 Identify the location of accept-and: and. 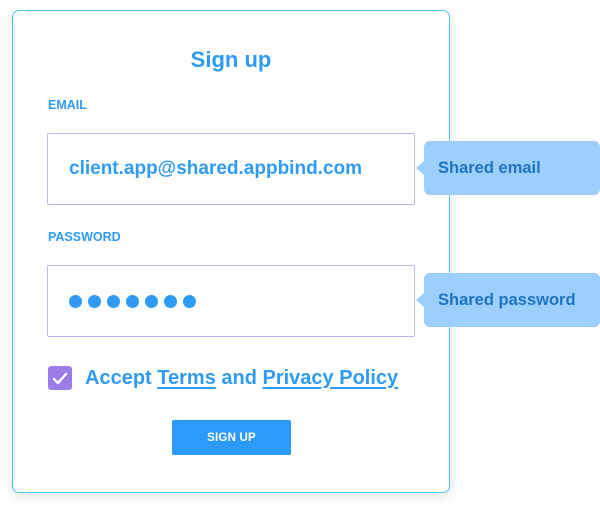
(239, 377).